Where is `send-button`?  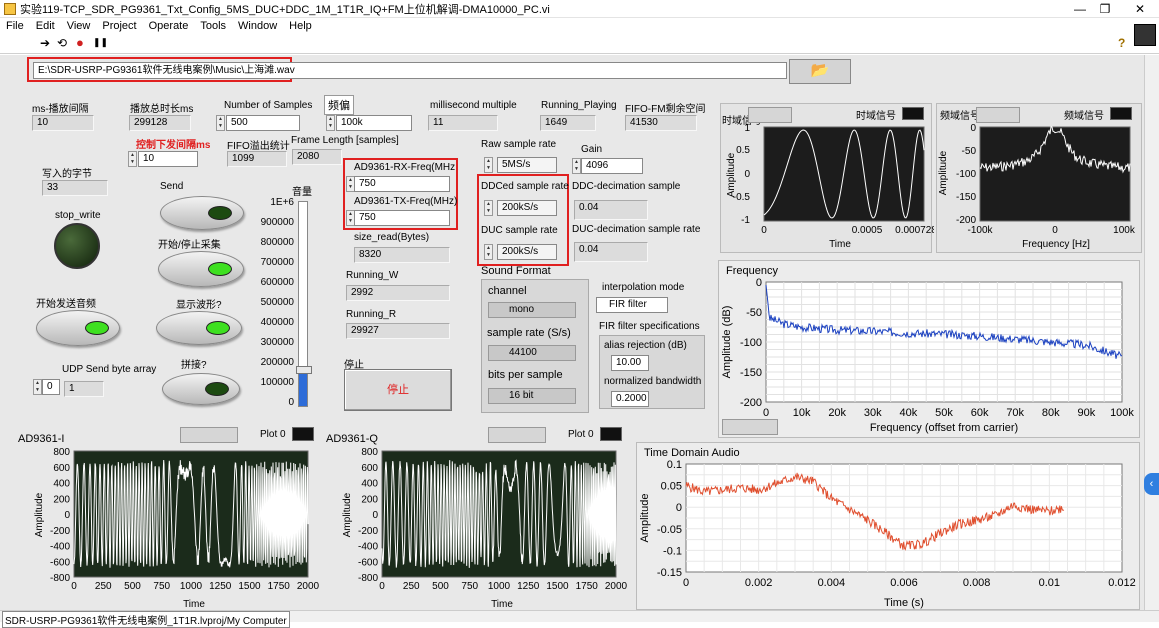
send-button is located at coordinates (202, 213).